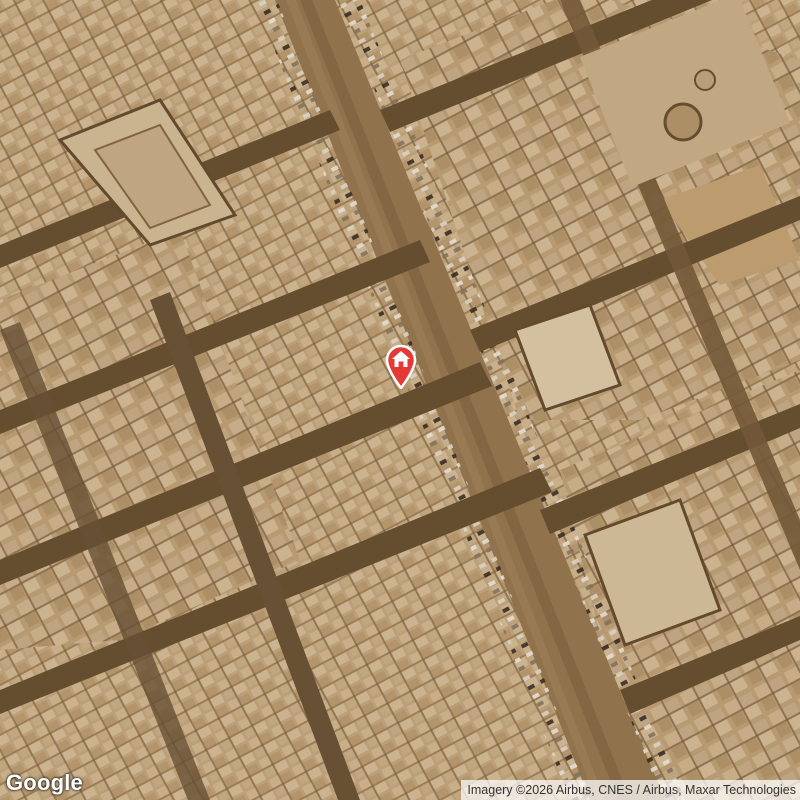  I want to click on home-icon, so click(401, 367).